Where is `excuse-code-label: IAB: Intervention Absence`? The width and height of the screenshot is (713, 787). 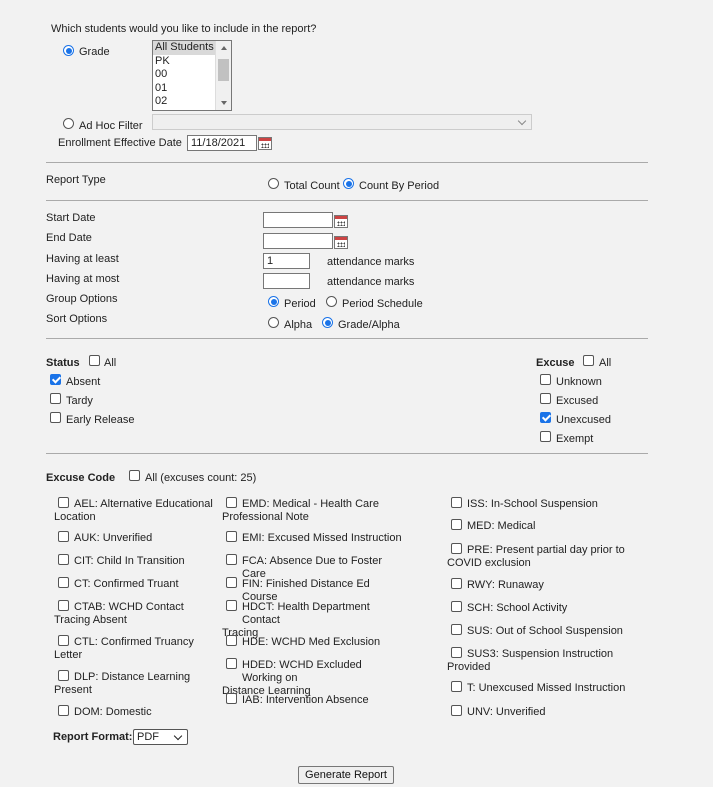 excuse-code-label: IAB: Intervention Absence is located at coordinates (312, 700).